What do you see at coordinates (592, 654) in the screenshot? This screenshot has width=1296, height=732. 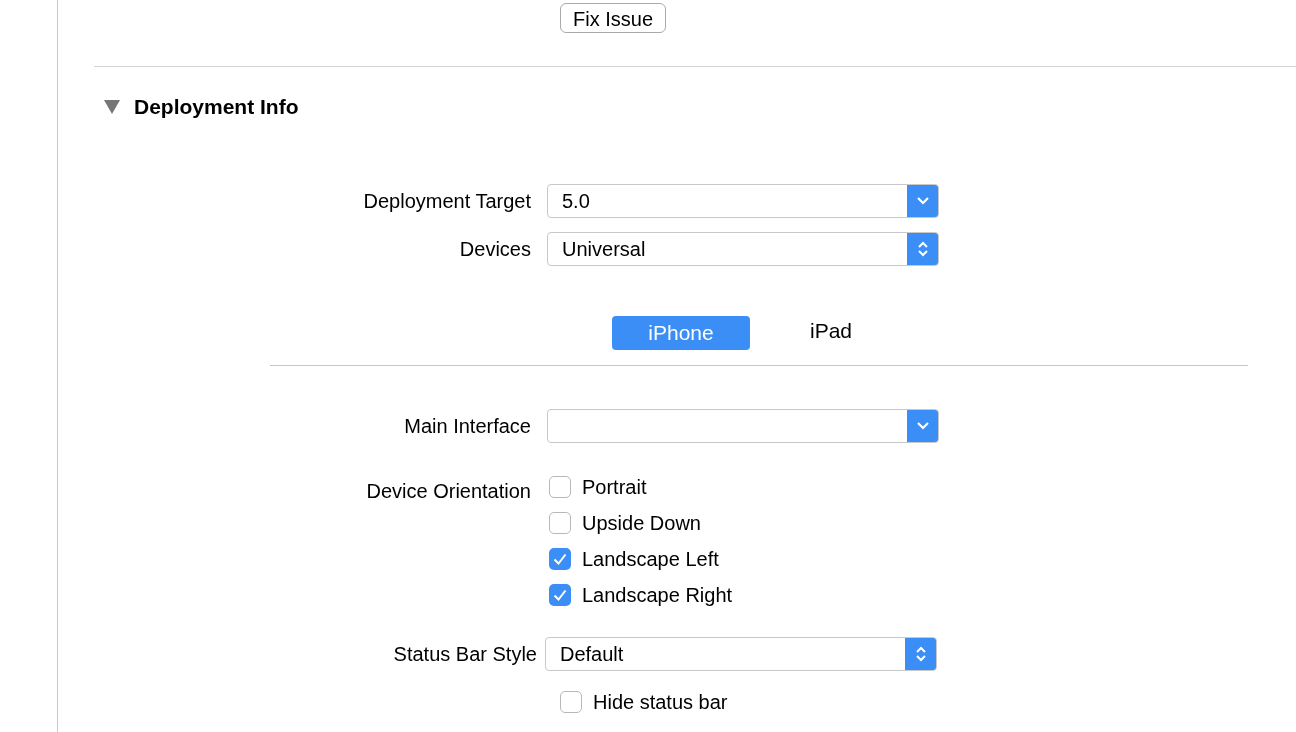 I see `dropdown-value: Default` at bounding box center [592, 654].